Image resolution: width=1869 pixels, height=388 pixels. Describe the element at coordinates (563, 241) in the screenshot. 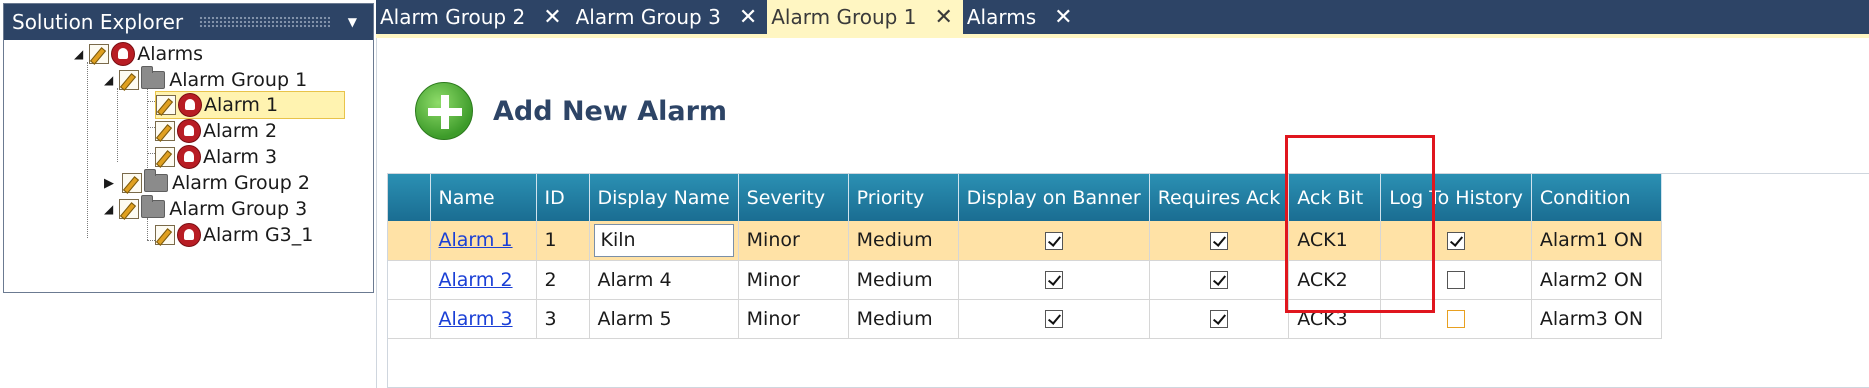

I see `id-cell: 1` at that location.